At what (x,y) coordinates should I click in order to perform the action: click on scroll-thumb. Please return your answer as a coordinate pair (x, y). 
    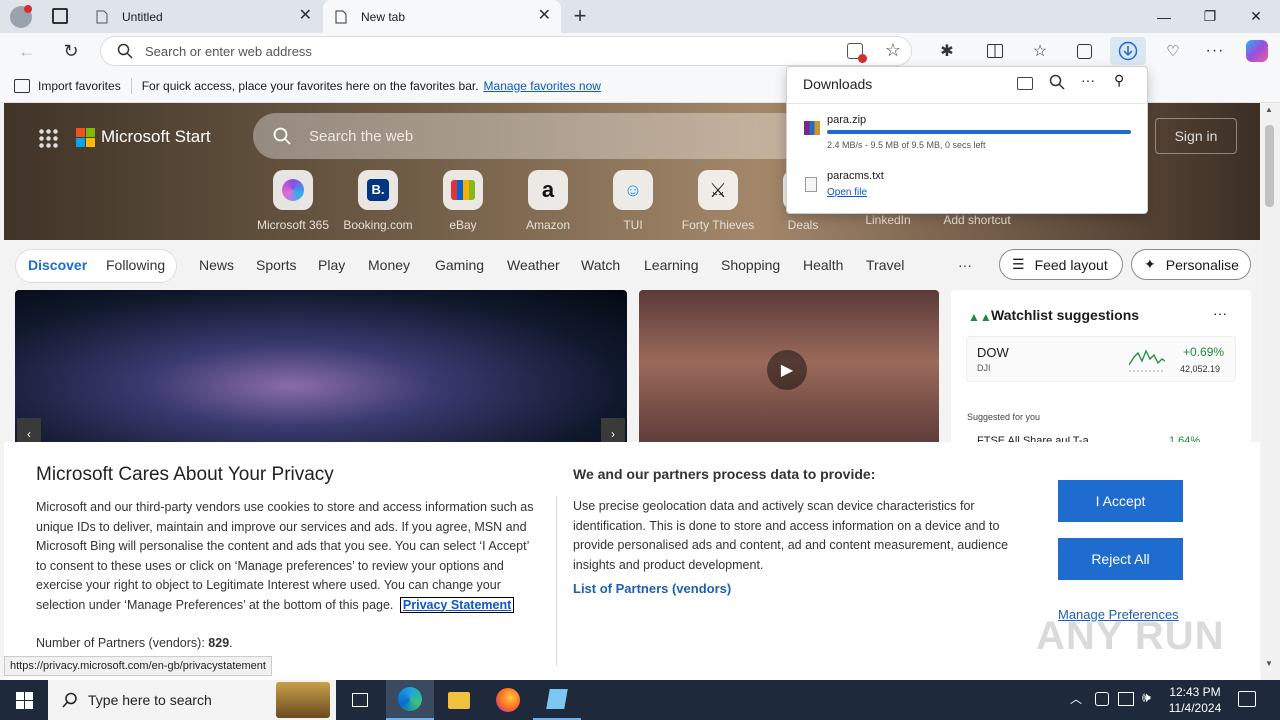
    Looking at the image, I should click on (1269, 166).